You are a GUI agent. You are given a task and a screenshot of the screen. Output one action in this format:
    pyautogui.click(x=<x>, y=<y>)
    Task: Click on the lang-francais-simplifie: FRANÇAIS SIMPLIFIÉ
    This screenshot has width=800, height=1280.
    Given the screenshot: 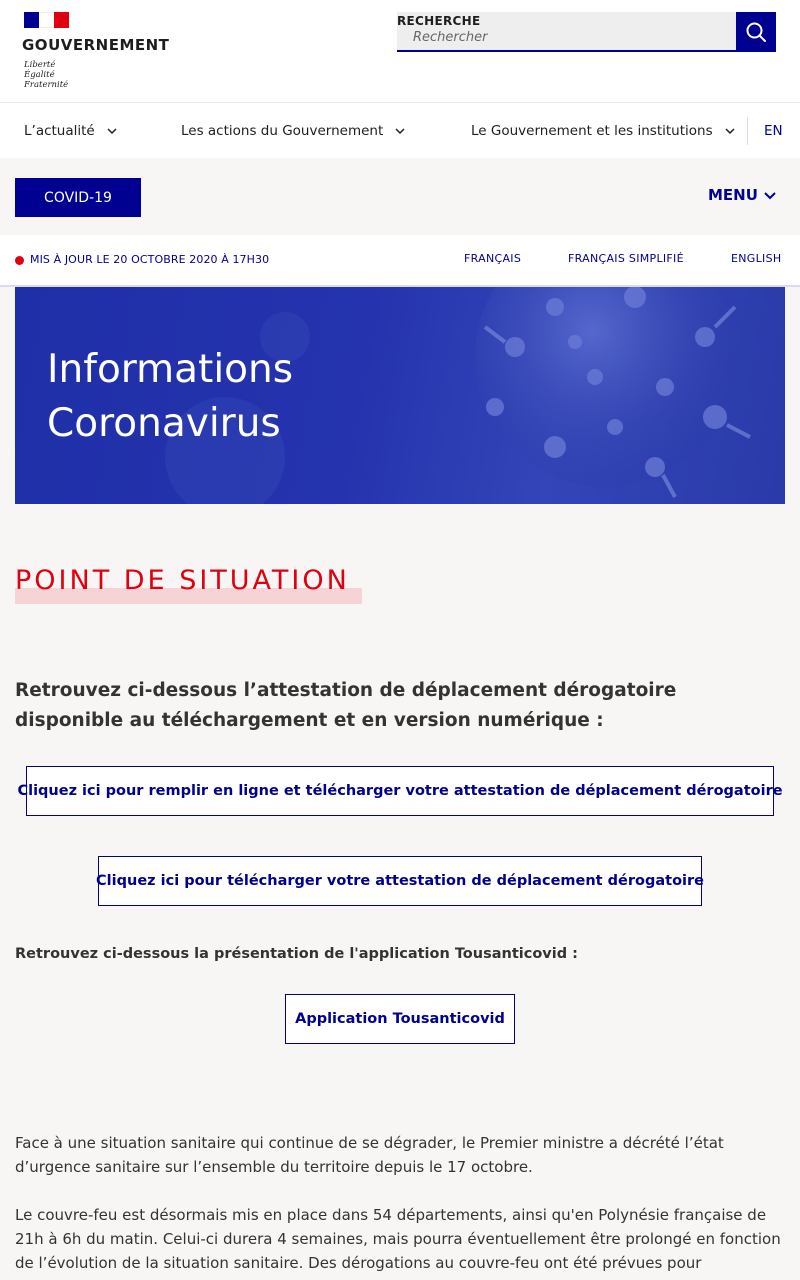 What is the action you would take?
    pyautogui.click(x=626, y=258)
    